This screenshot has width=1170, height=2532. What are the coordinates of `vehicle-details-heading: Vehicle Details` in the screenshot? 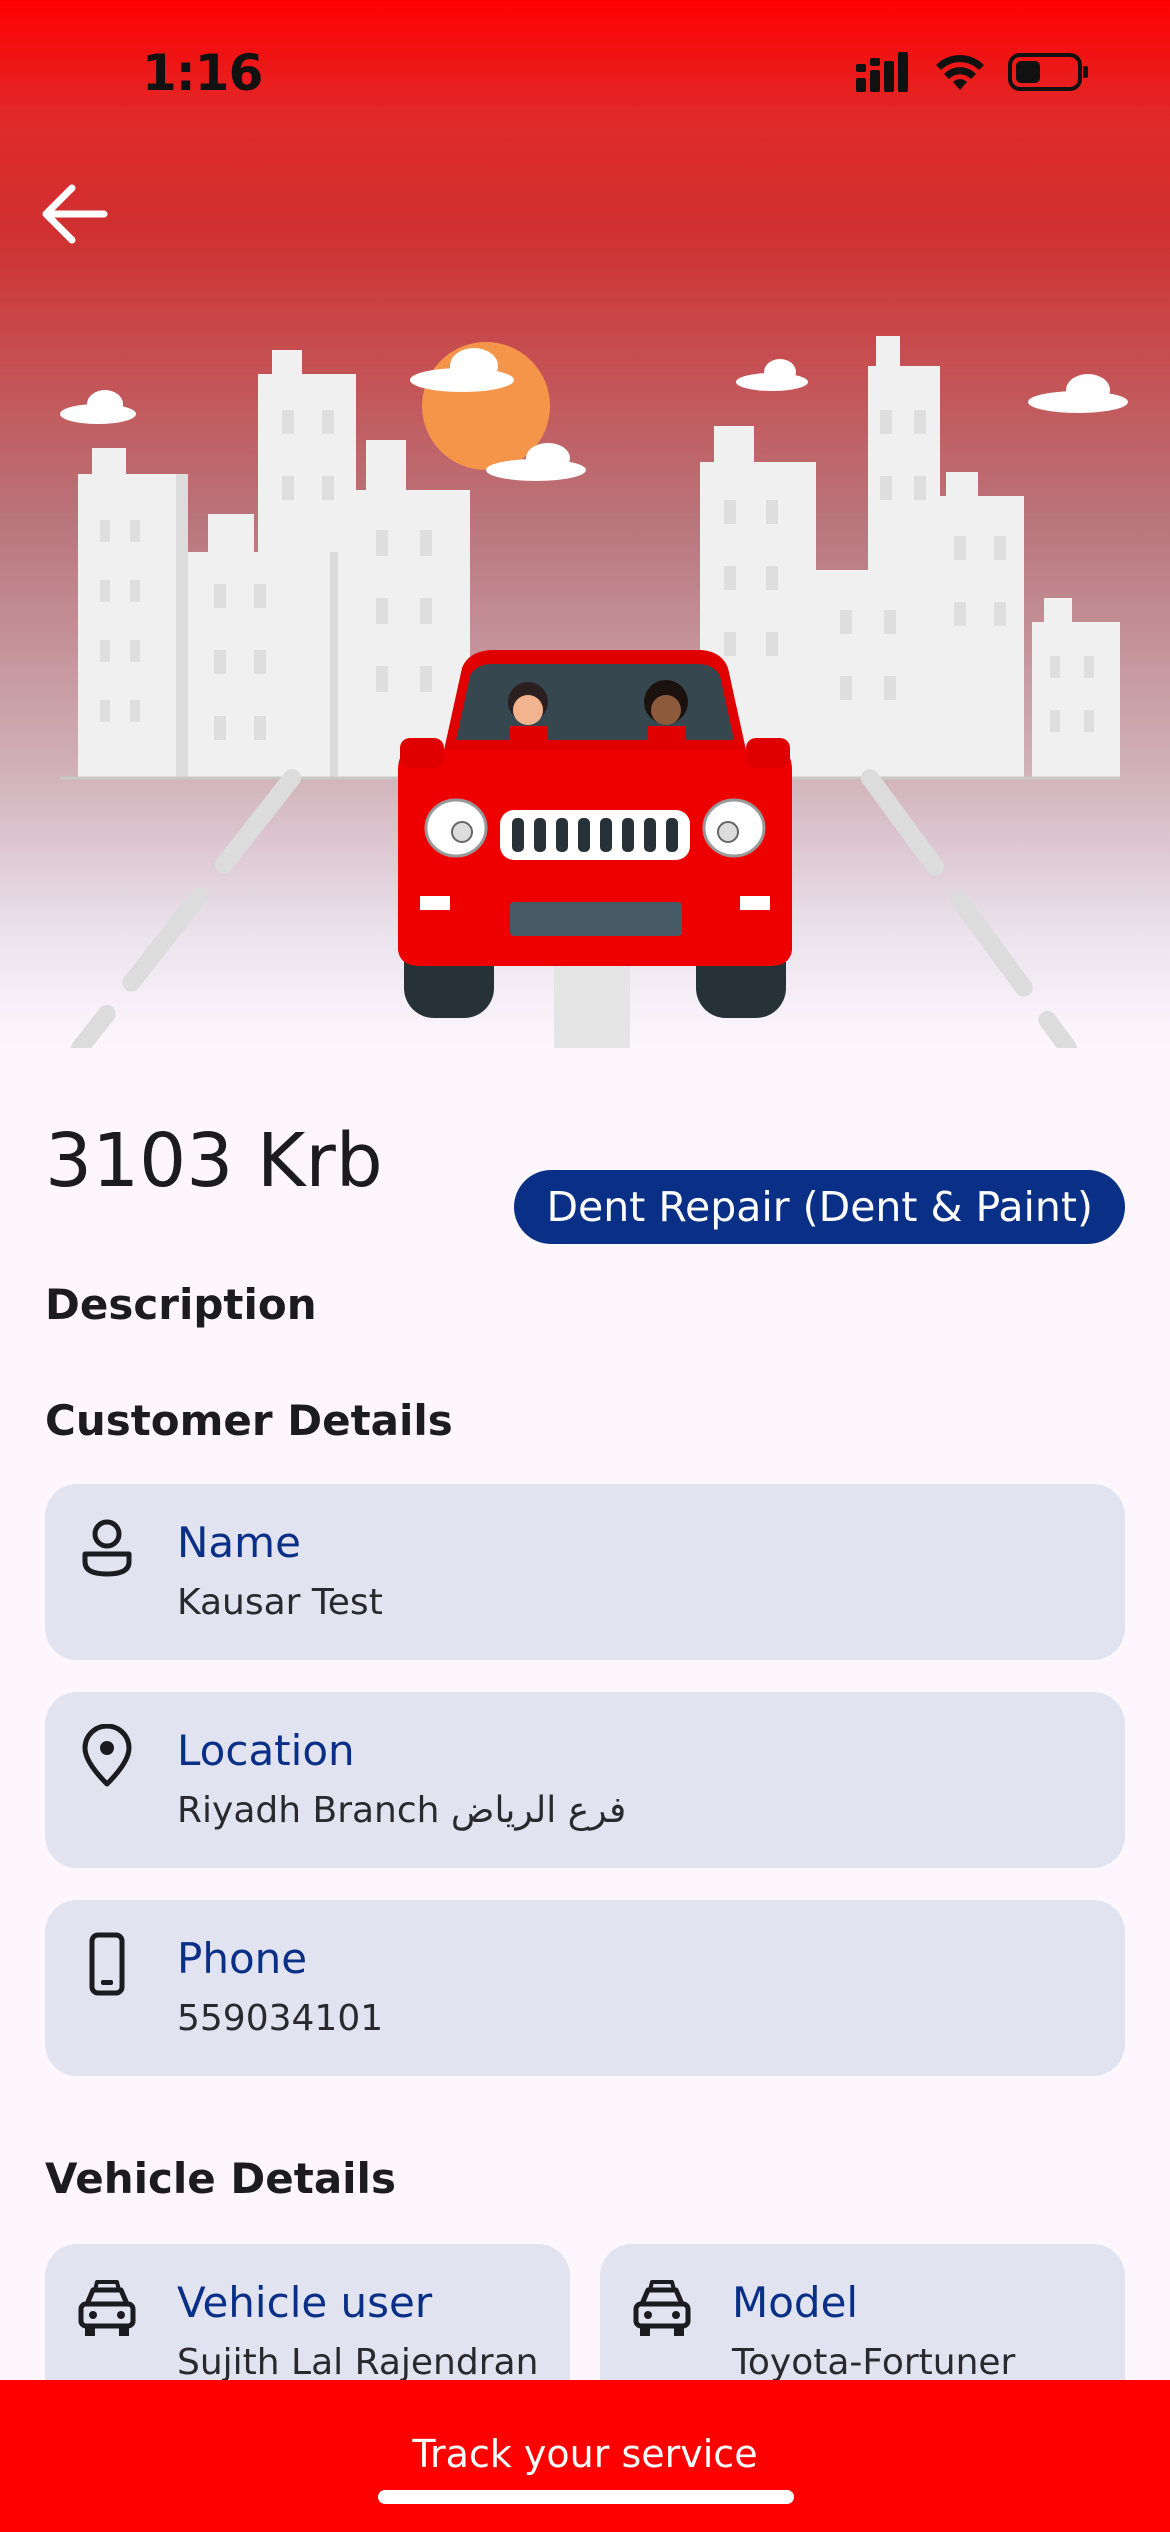 It's located at (220, 2178).